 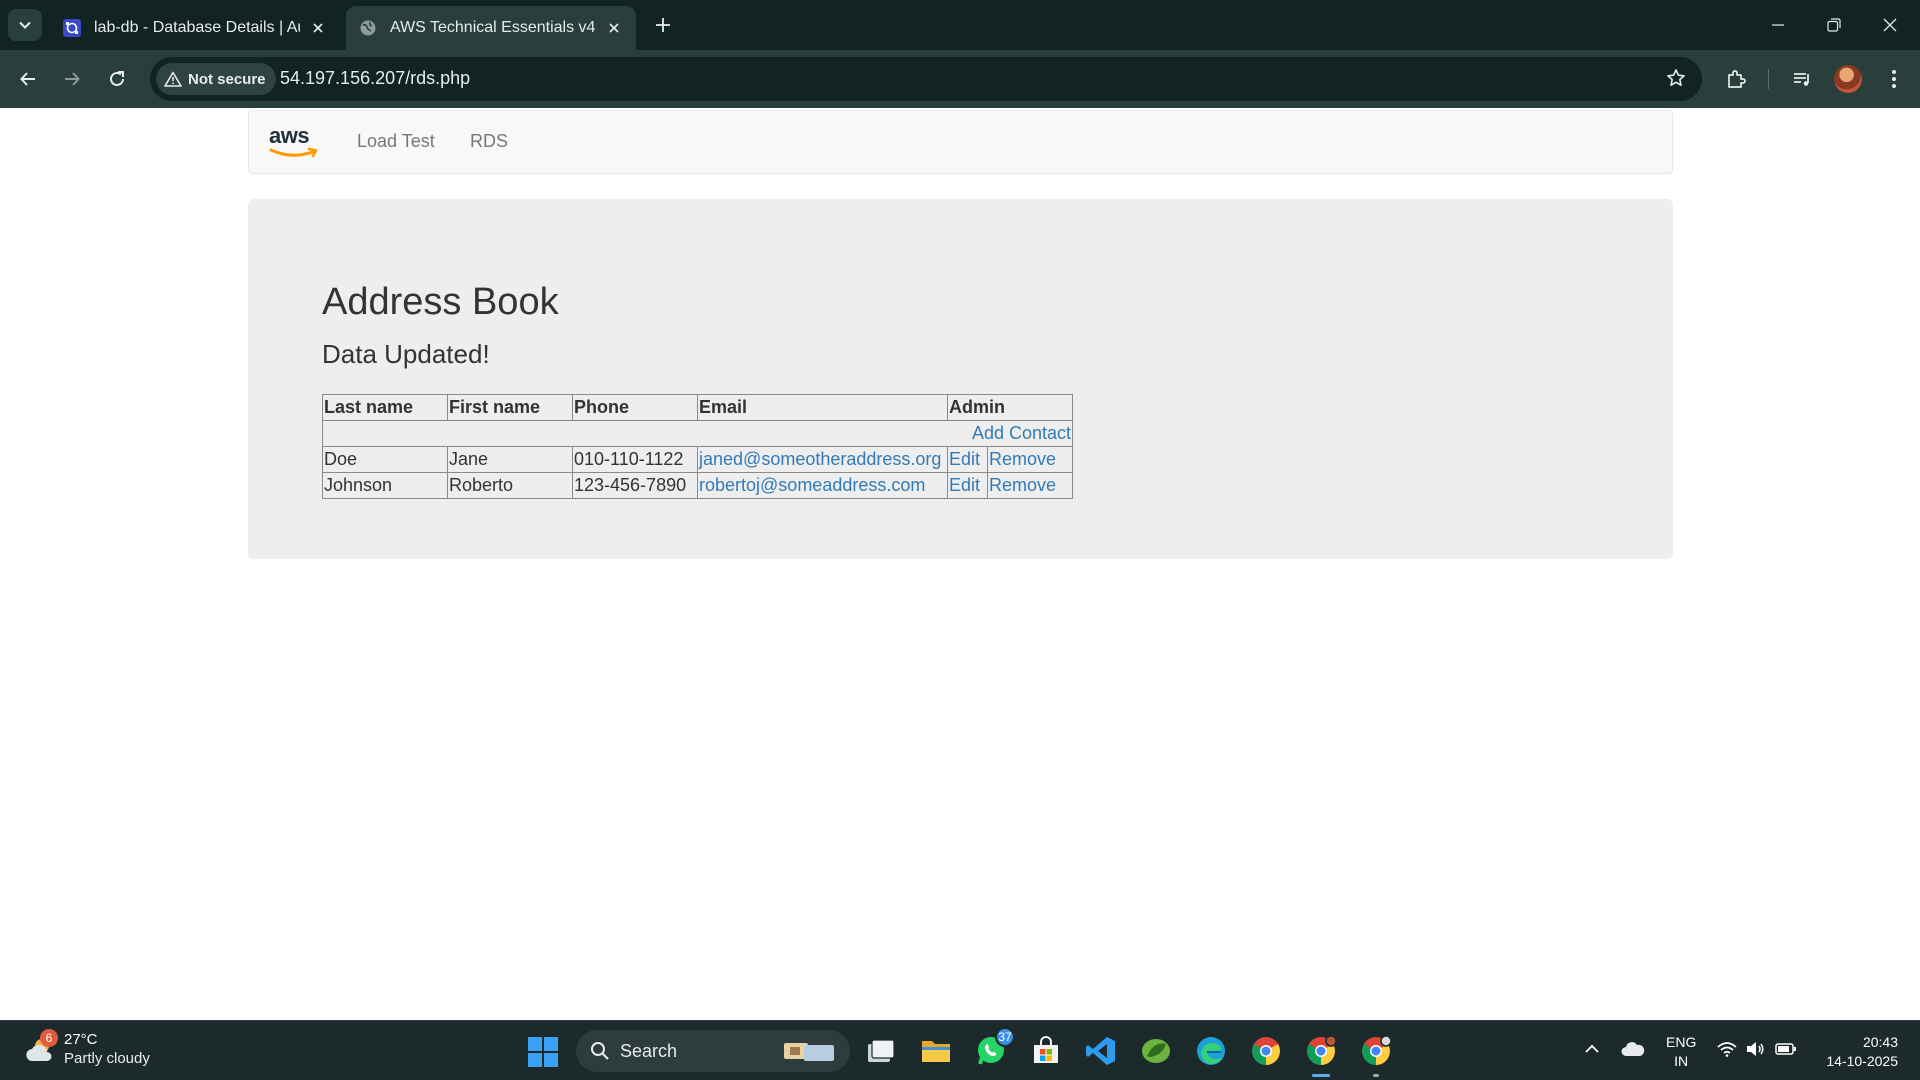 What do you see at coordinates (1862, 1061) in the screenshot?
I see `clock-date: 14-10-2025` at bounding box center [1862, 1061].